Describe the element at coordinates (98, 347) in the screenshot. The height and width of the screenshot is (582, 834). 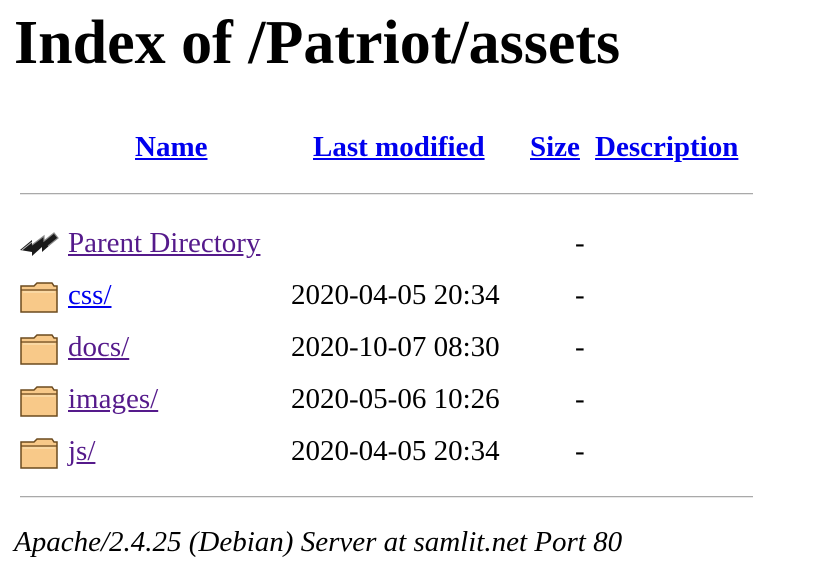
I see `entry-link-docs: docs/` at that location.